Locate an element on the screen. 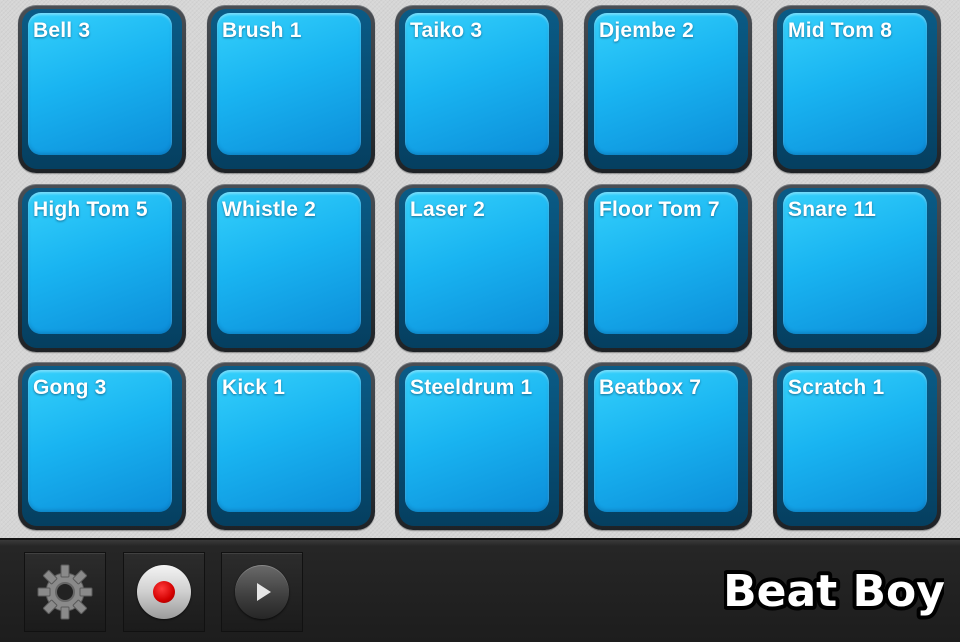 The width and height of the screenshot is (960, 642). pad-bell-3: Bell 3 is located at coordinates (102, 89).